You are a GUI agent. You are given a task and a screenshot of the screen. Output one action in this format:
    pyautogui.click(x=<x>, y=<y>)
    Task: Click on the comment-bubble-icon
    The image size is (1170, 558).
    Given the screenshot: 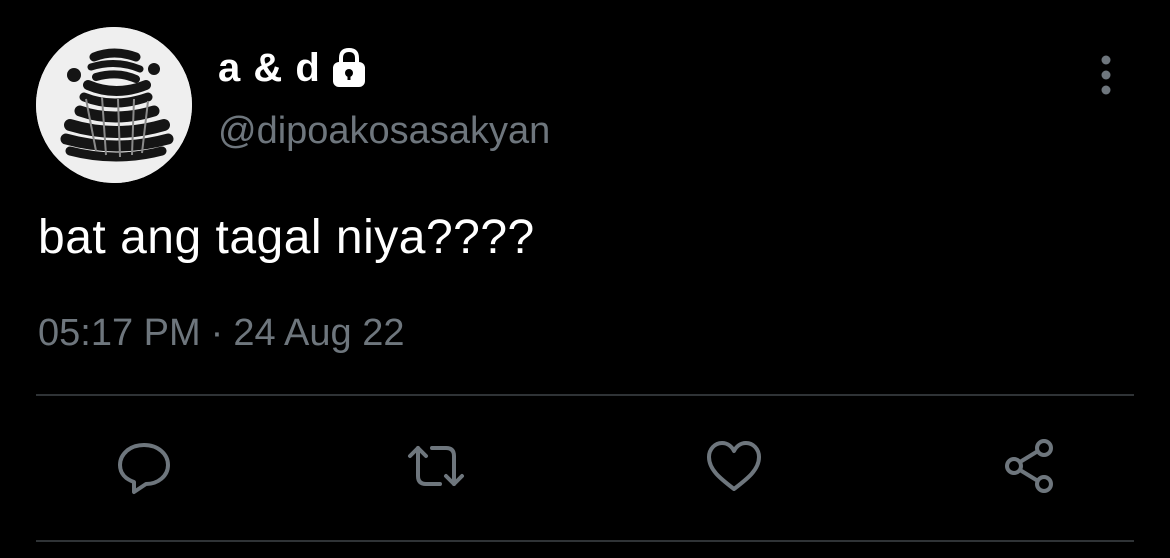 What is the action you would take?
    pyautogui.click(x=144, y=468)
    